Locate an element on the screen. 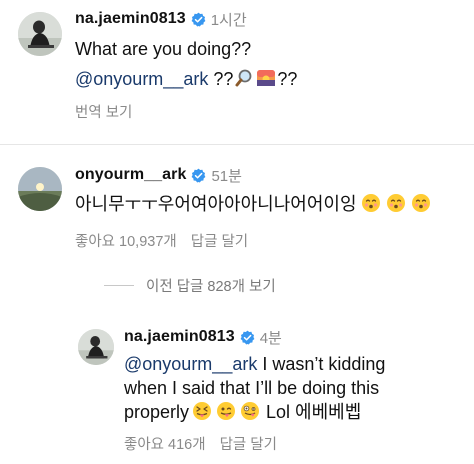 The height and width of the screenshot is (464, 474). text-fragment: I wasn’t kidding is located at coordinates (321, 364).